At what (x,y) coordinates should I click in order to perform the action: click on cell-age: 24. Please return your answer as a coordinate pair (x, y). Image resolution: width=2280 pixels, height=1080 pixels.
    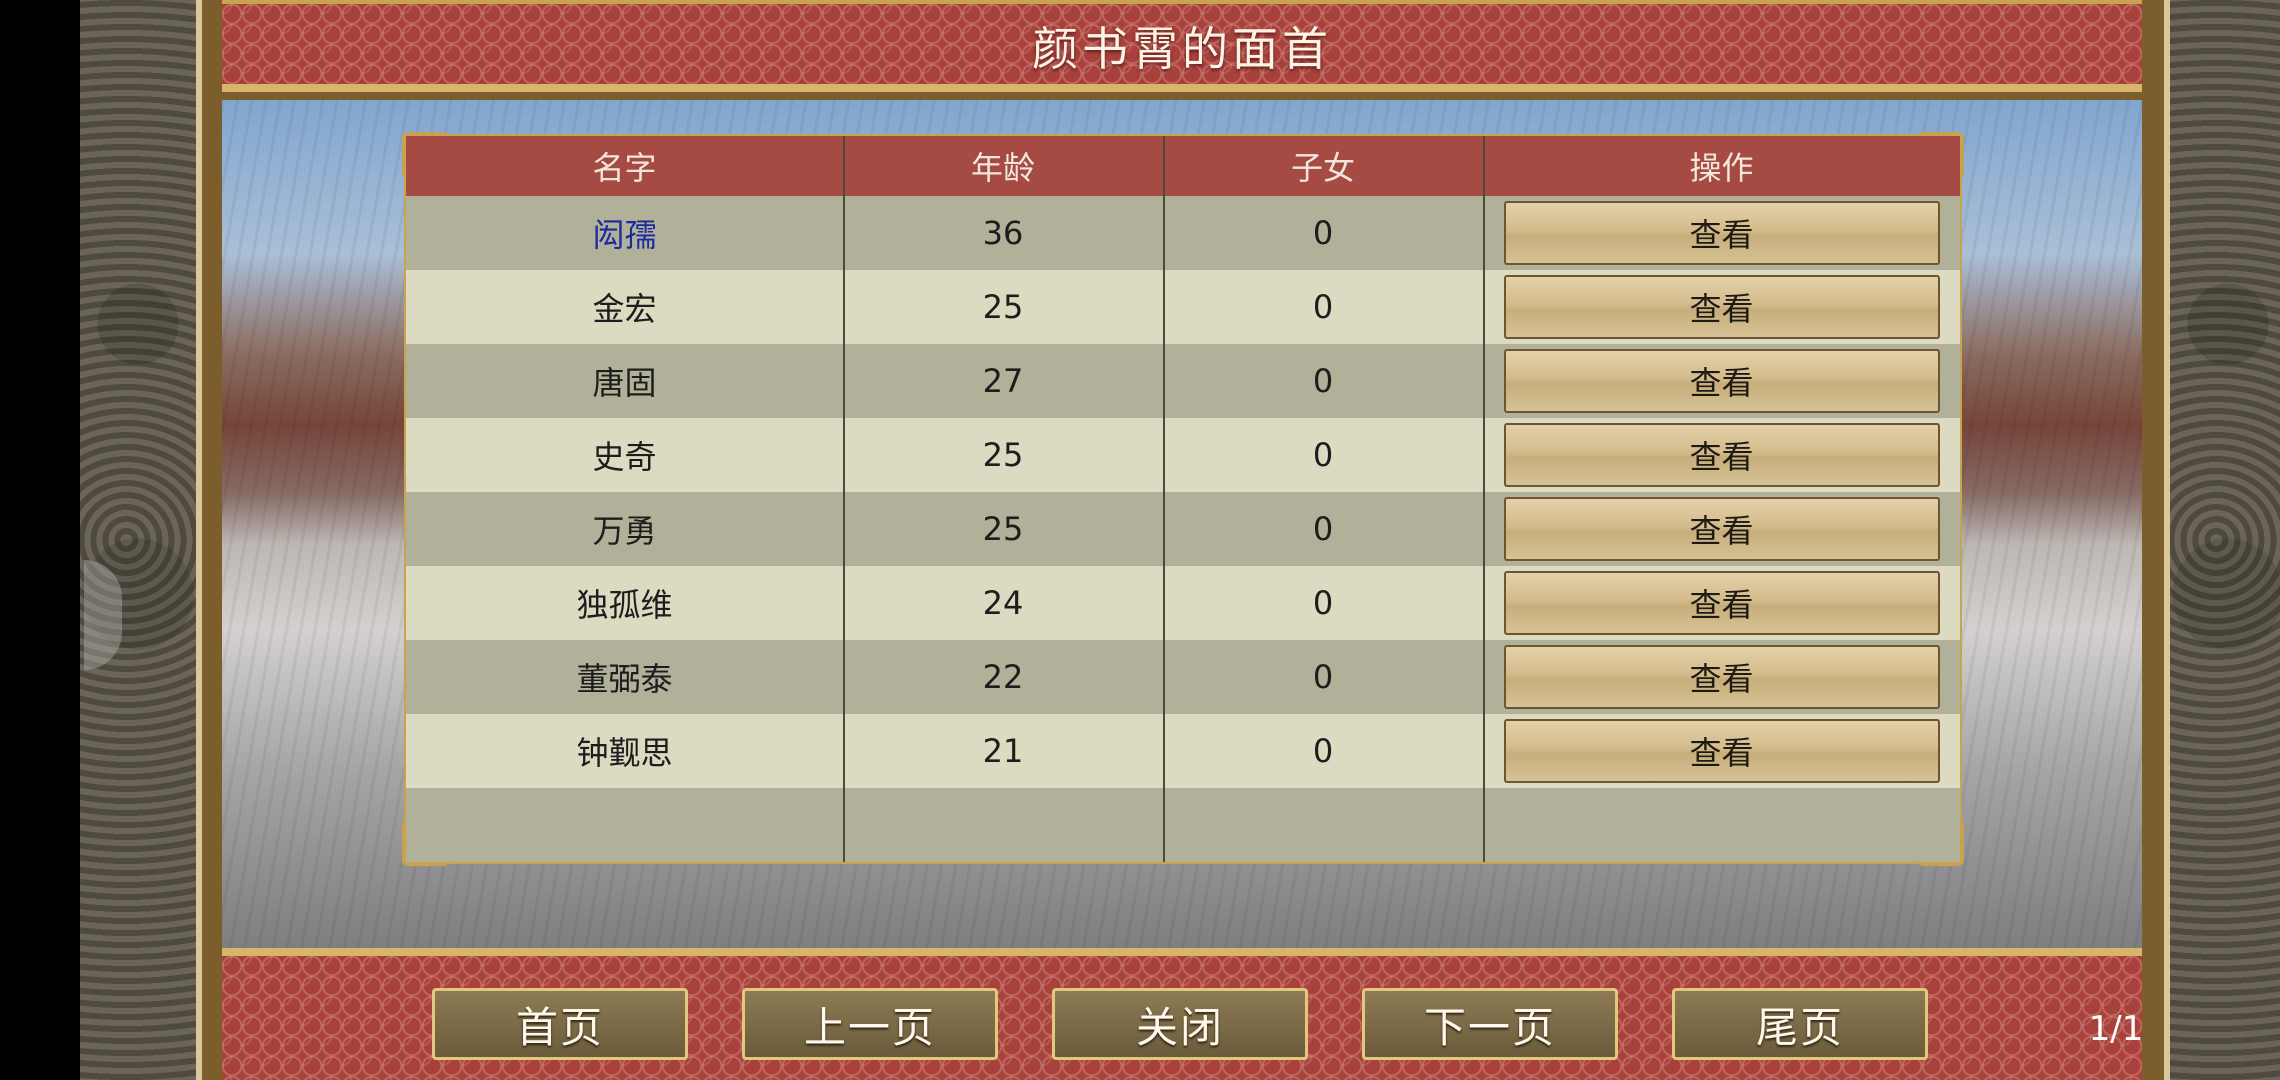
    Looking at the image, I should click on (1003, 603).